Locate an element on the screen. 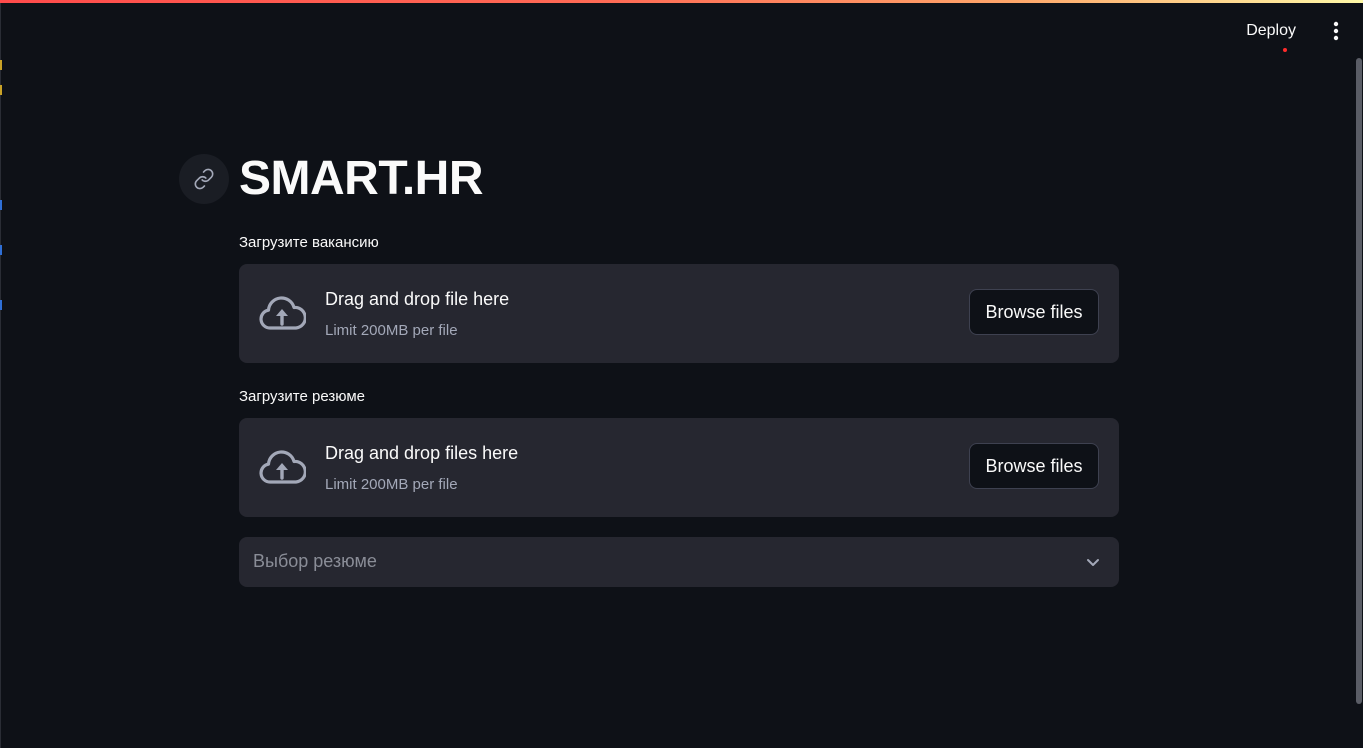 This screenshot has height=748, width=1363. status-dot is located at coordinates (1285, 50).